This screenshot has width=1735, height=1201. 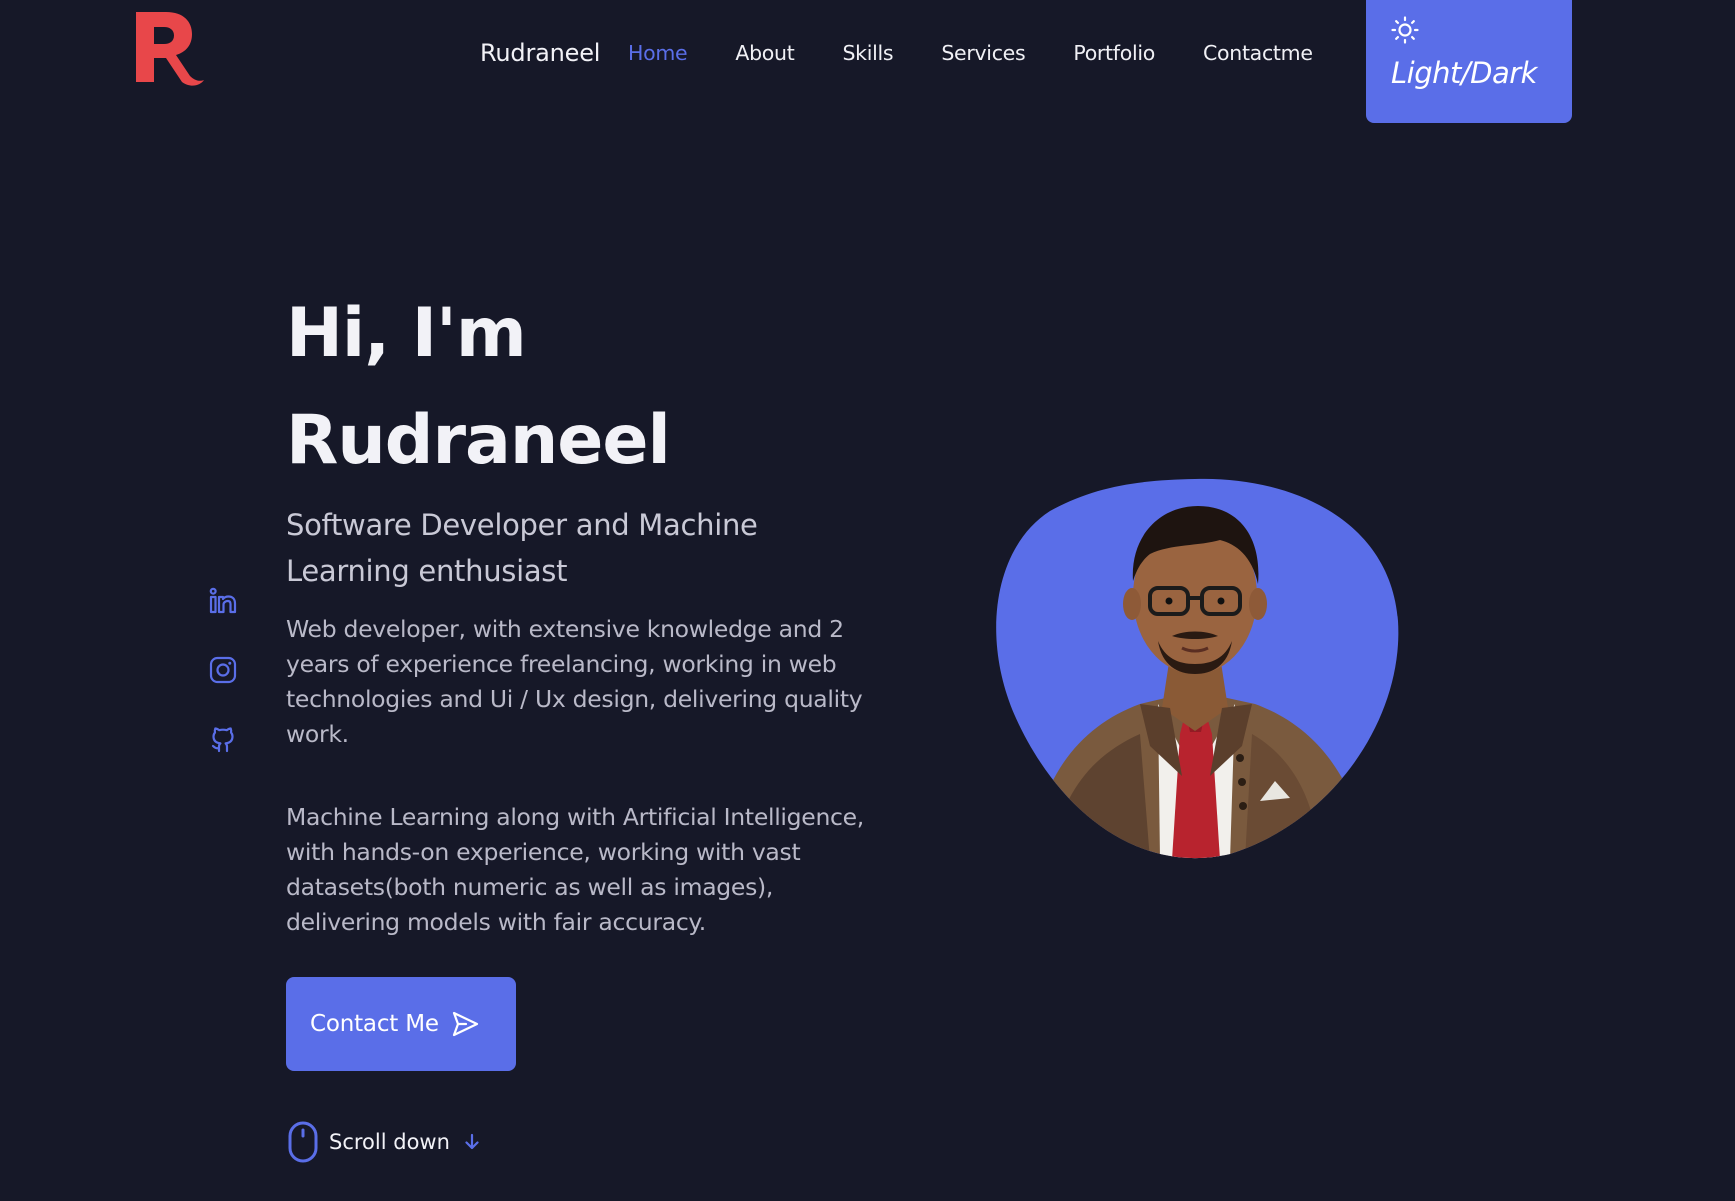 I want to click on profile-photo, so click(x=1197, y=668).